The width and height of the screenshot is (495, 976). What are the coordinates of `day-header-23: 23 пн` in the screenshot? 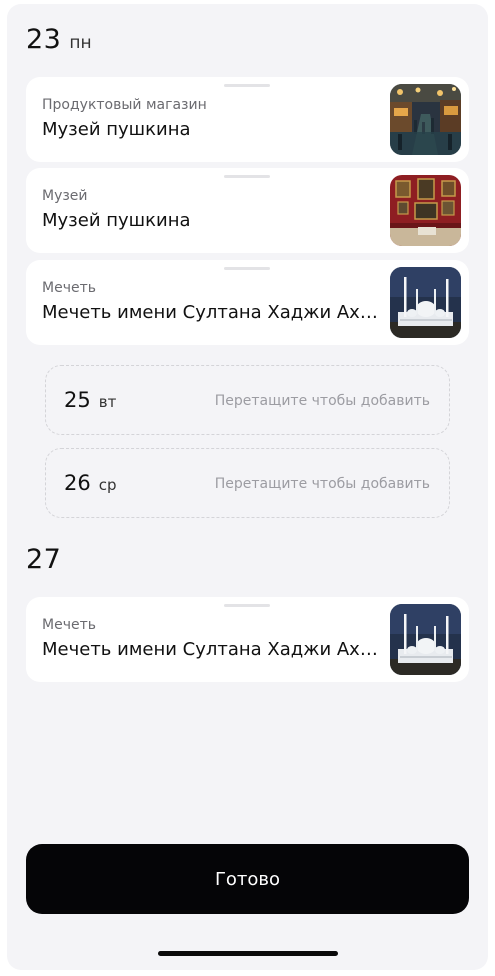 It's located at (59, 39).